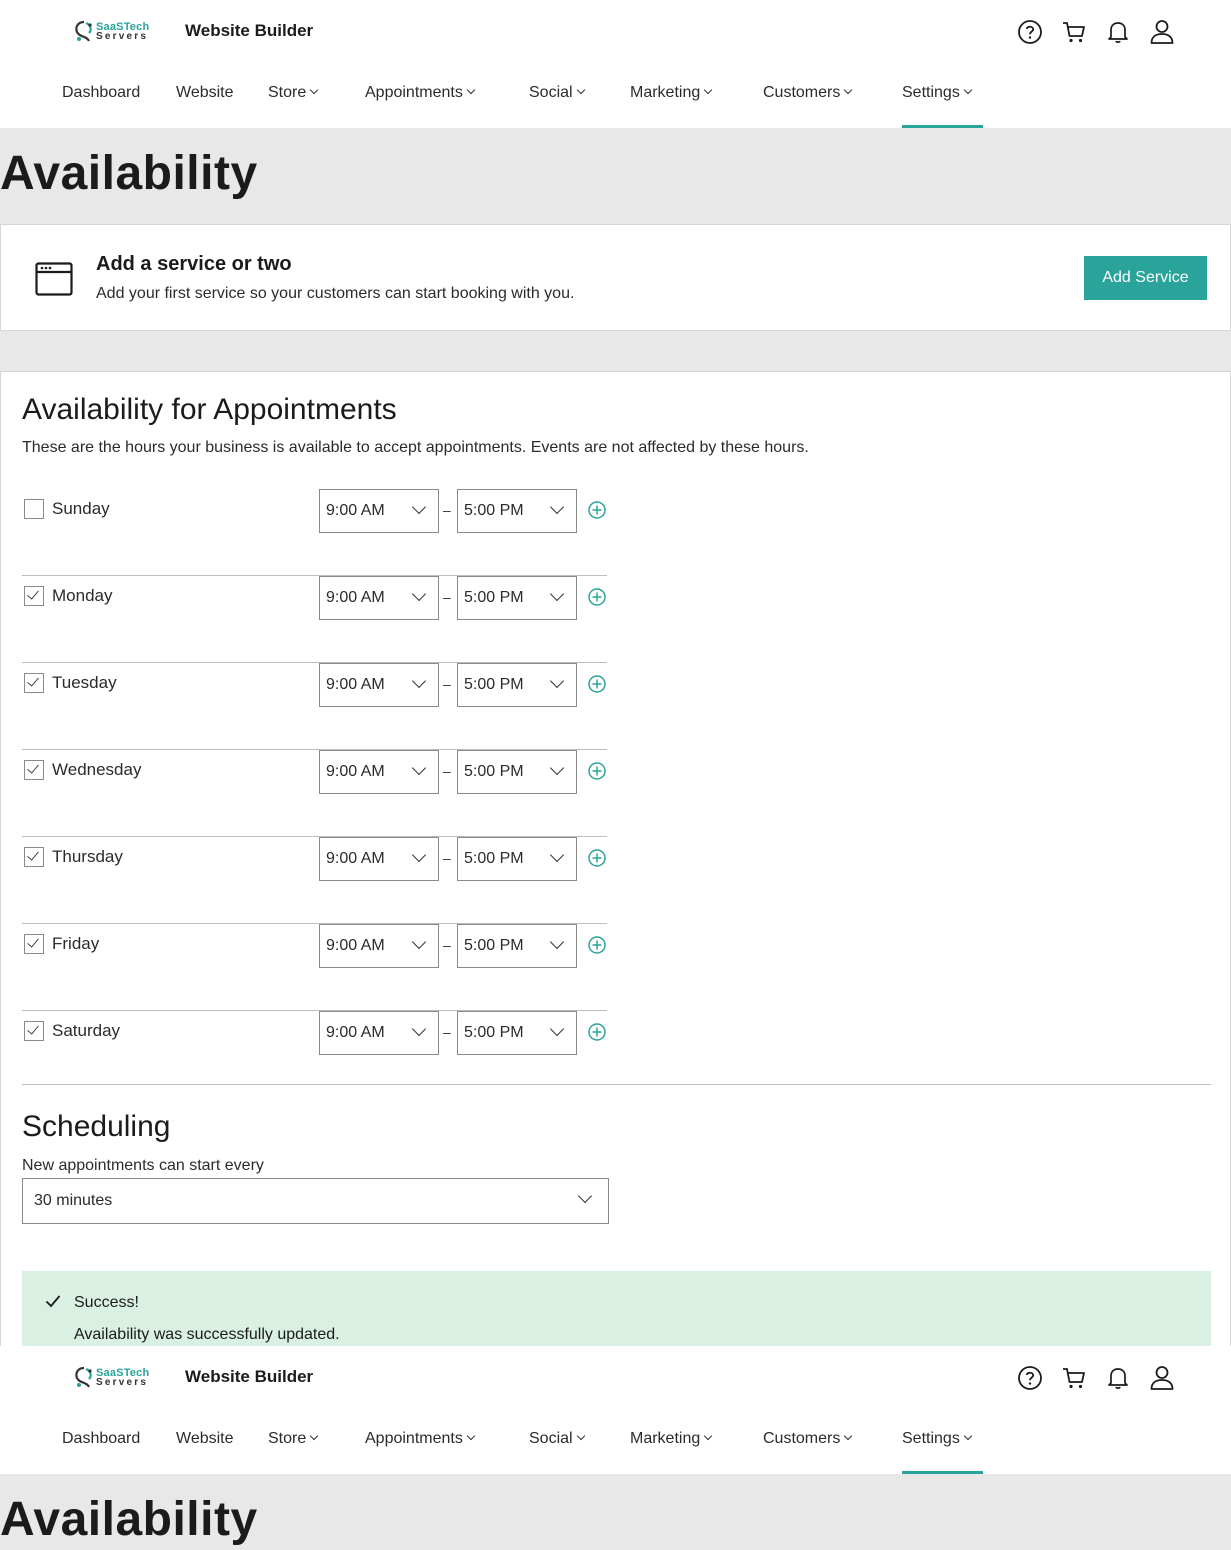  I want to click on interval-select: 30 minutes, so click(315, 1201).